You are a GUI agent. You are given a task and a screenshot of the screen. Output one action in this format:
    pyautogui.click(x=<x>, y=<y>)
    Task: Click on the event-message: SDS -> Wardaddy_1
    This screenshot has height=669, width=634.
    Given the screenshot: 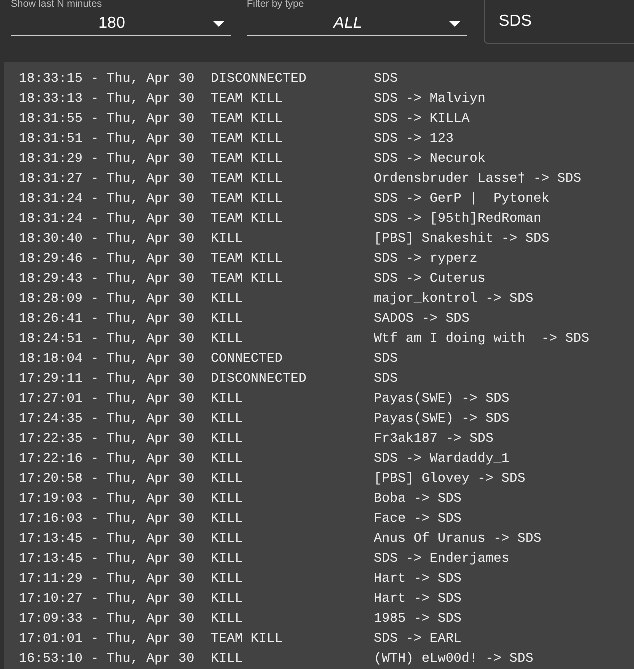 What is the action you would take?
    pyautogui.click(x=442, y=459)
    